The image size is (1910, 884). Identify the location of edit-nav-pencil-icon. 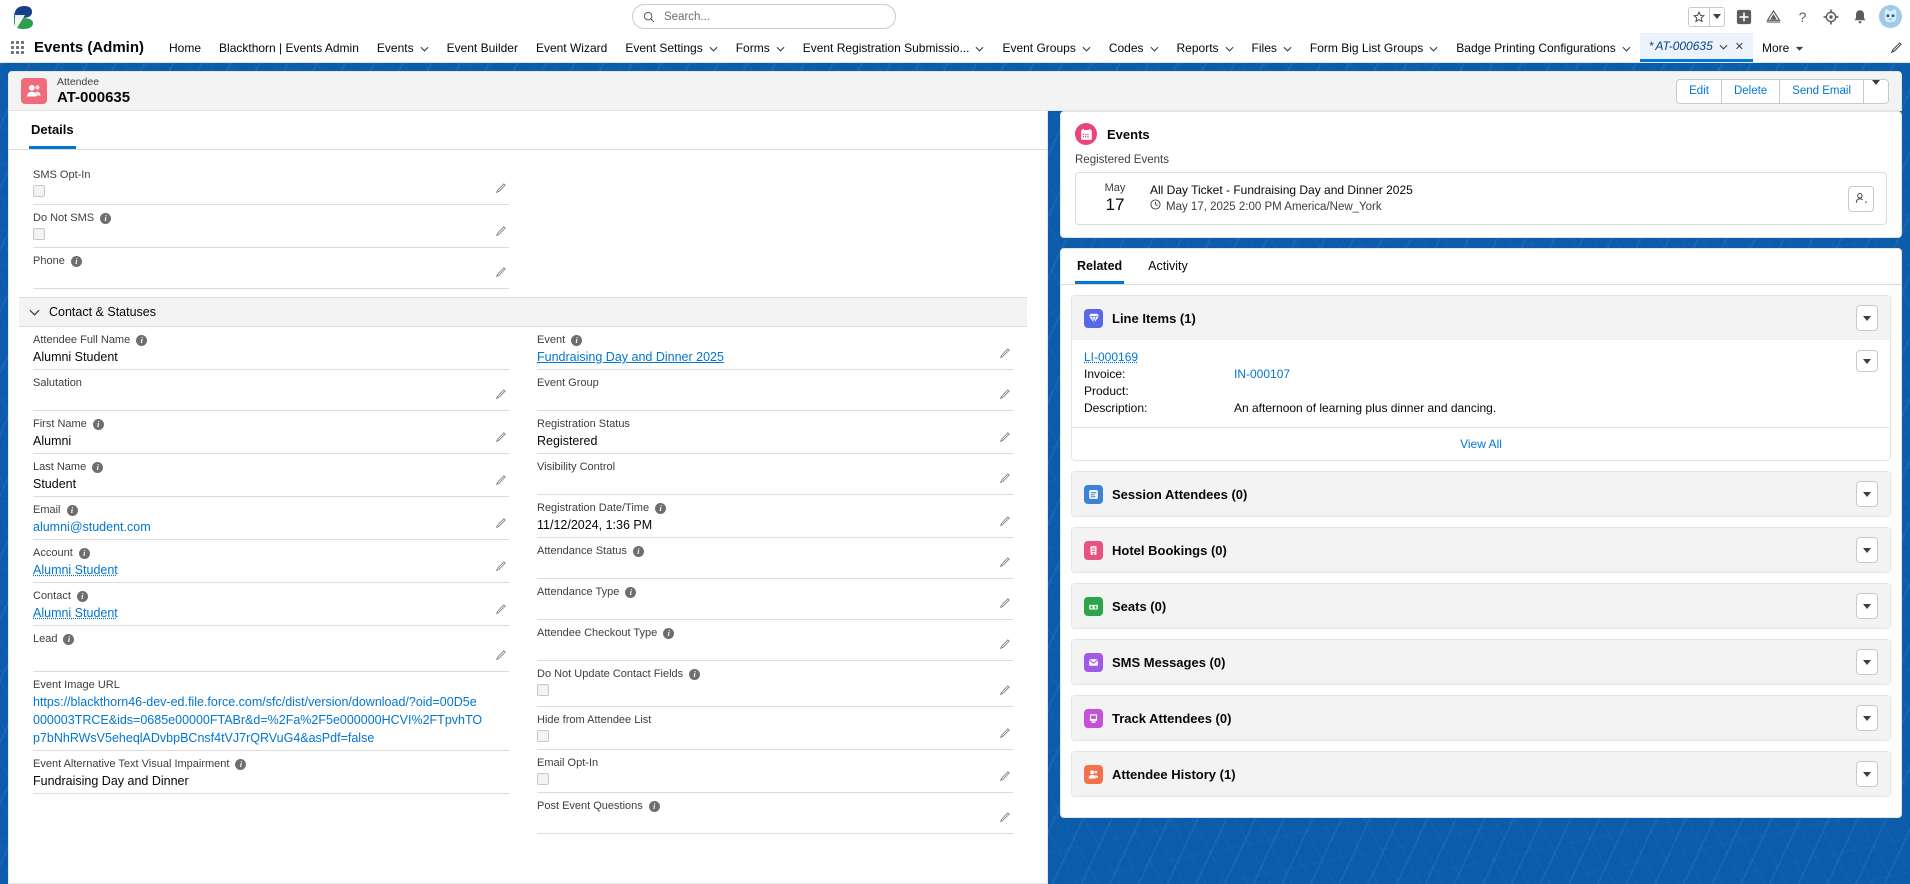
(1896, 47).